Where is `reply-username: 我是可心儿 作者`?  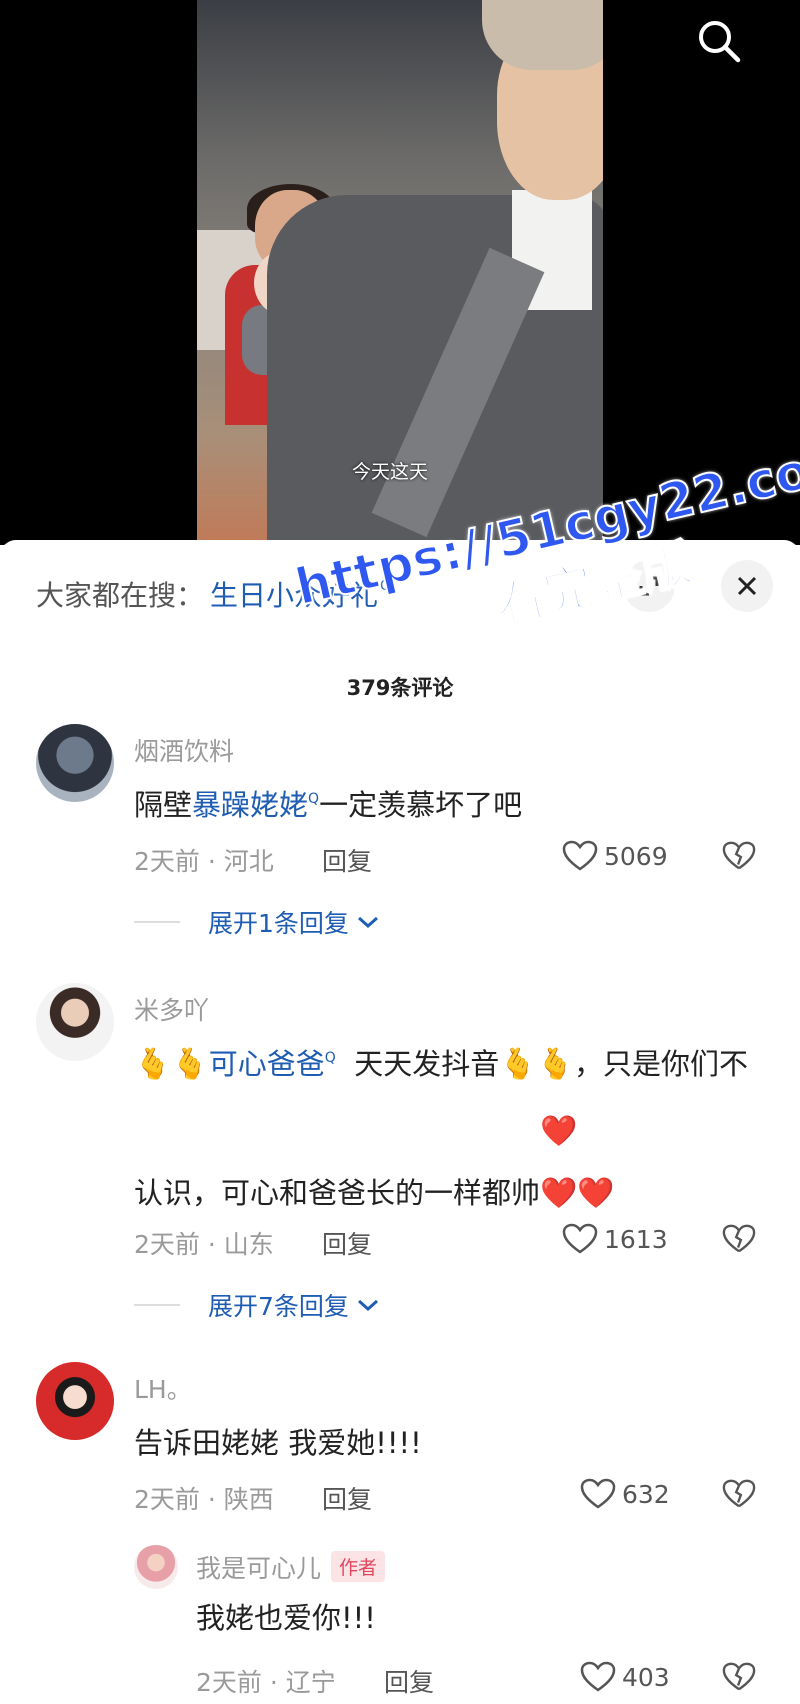 reply-username: 我是可心儿 作者 is located at coordinates (291, 1567).